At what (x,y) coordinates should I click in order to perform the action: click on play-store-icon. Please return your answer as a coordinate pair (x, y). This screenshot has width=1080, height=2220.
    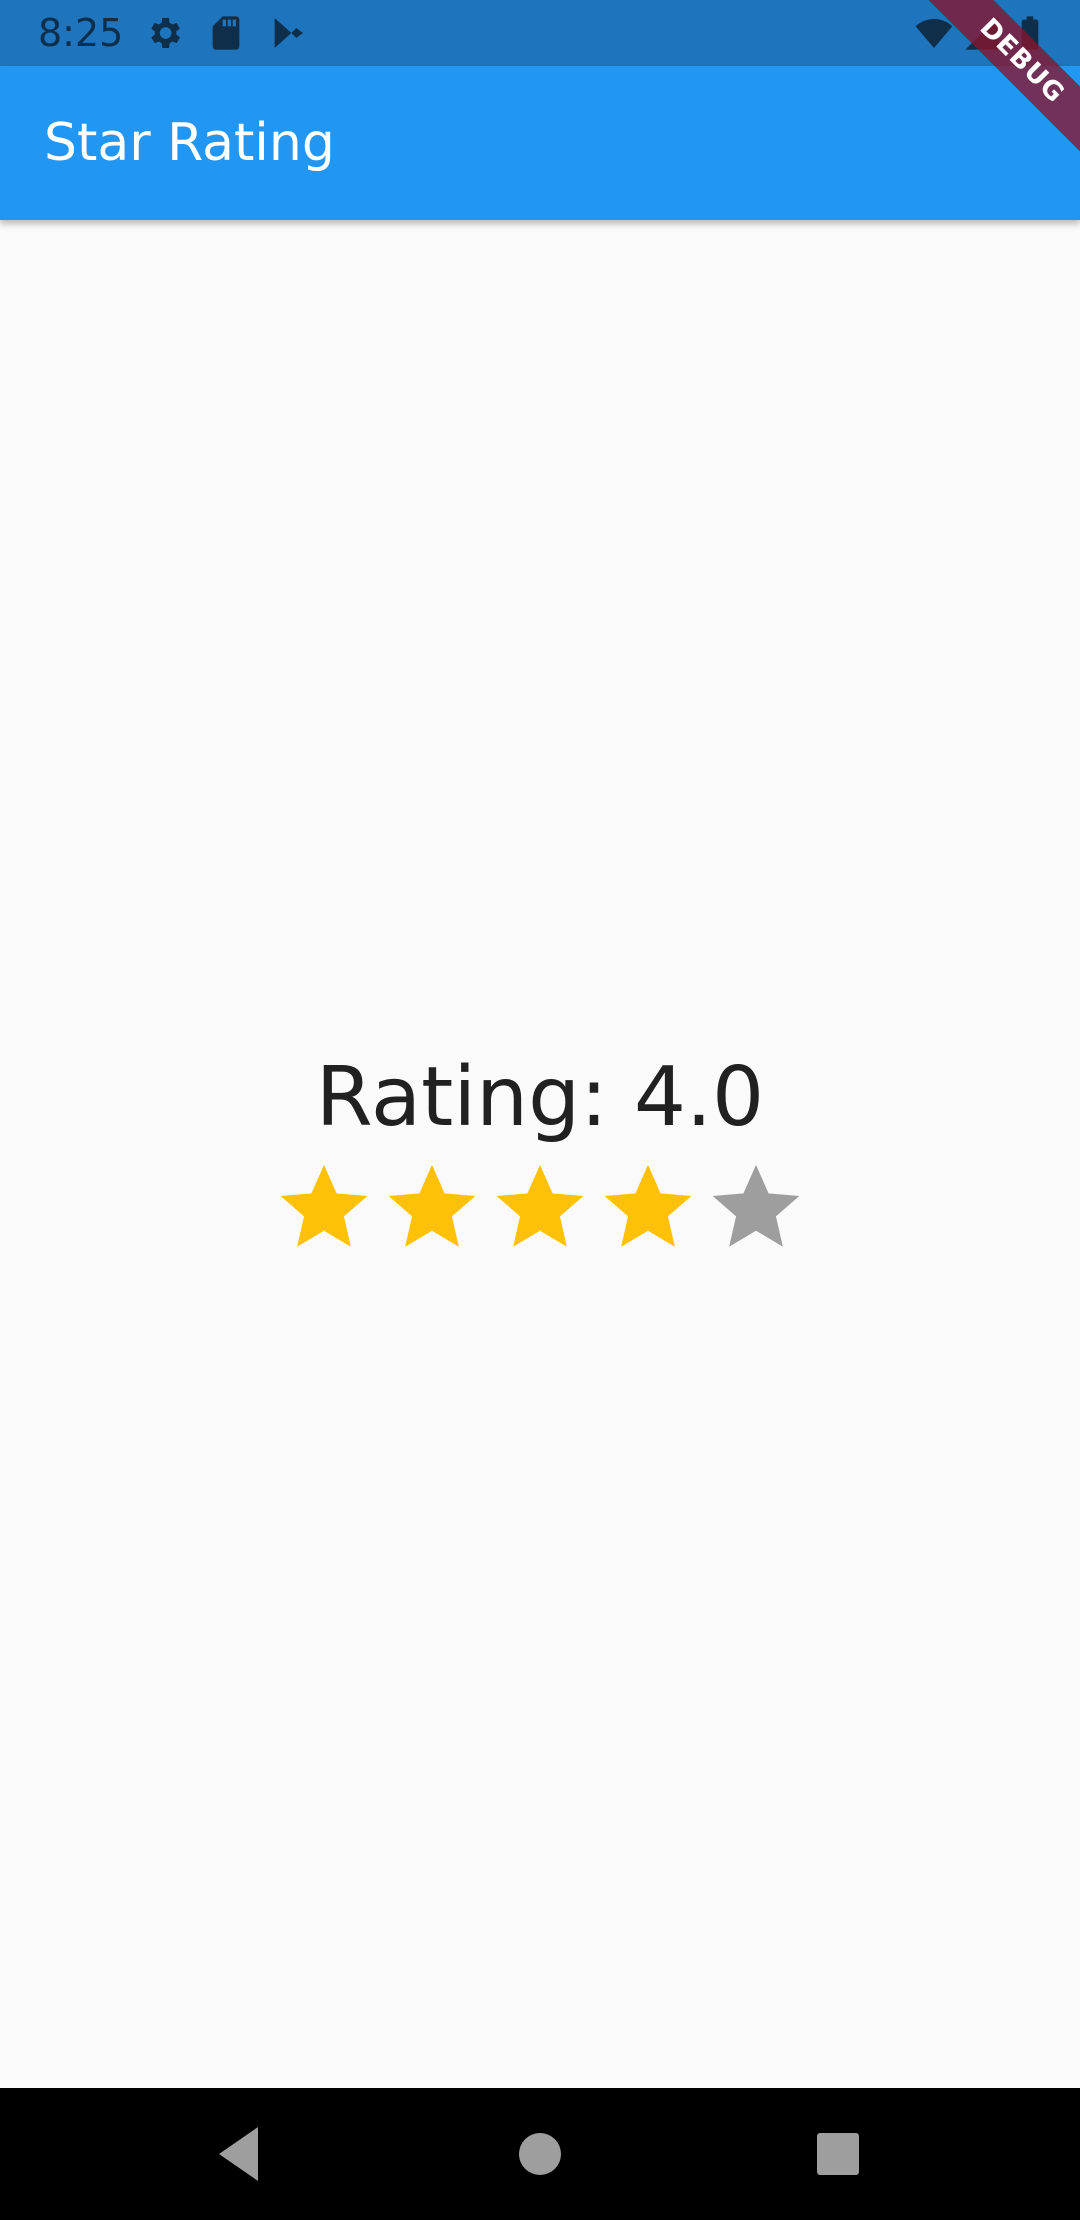
    Looking at the image, I should click on (288, 33).